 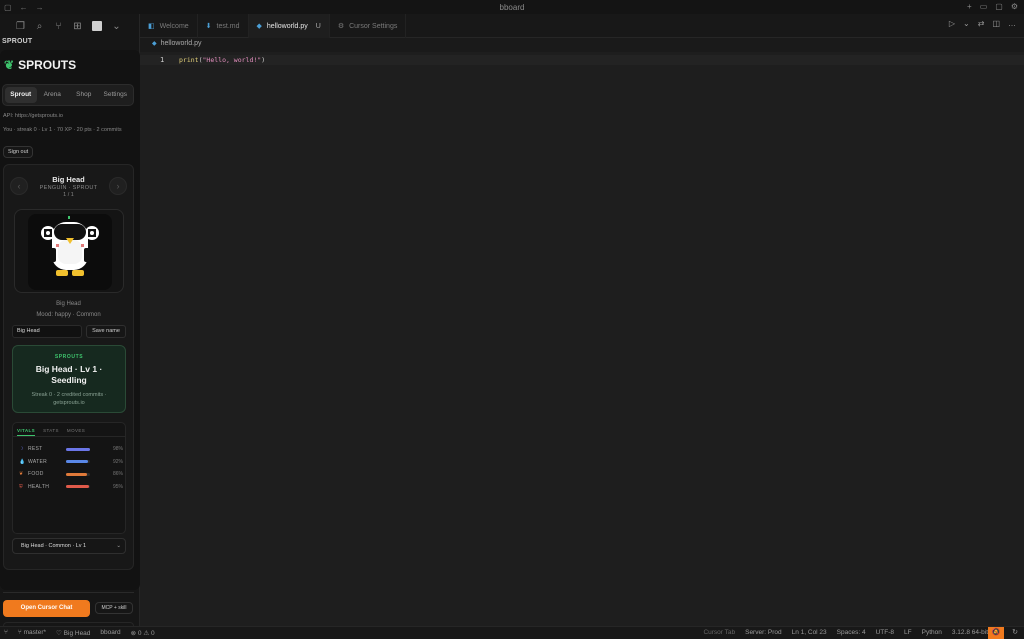 I want to click on tab-helloworld-py: ◆ helloworld.py U, so click(x=289, y=26).